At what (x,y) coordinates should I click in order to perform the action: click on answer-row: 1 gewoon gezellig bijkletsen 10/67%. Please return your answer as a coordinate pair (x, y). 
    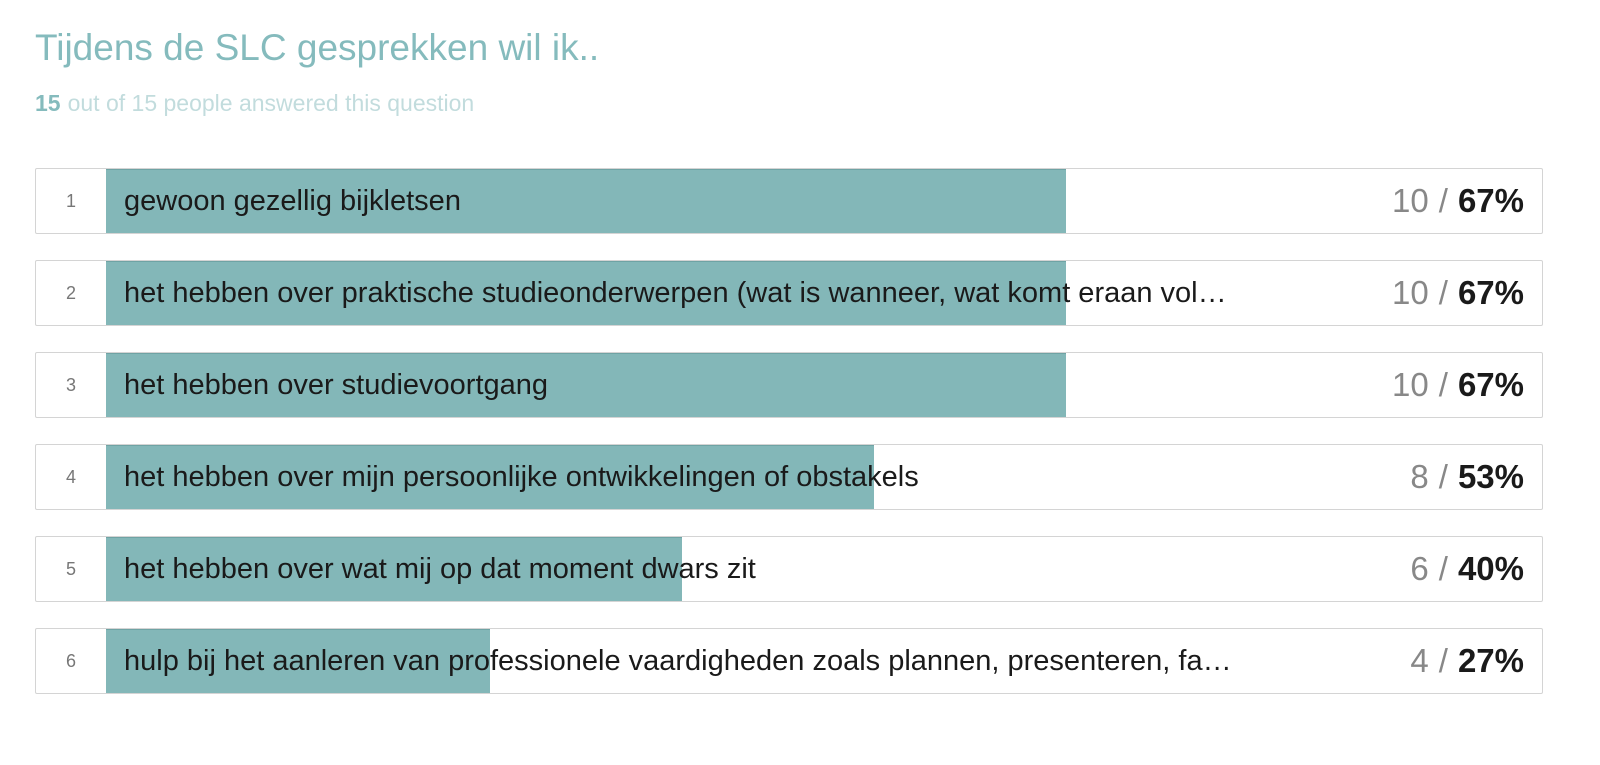
    Looking at the image, I should click on (789, 201).